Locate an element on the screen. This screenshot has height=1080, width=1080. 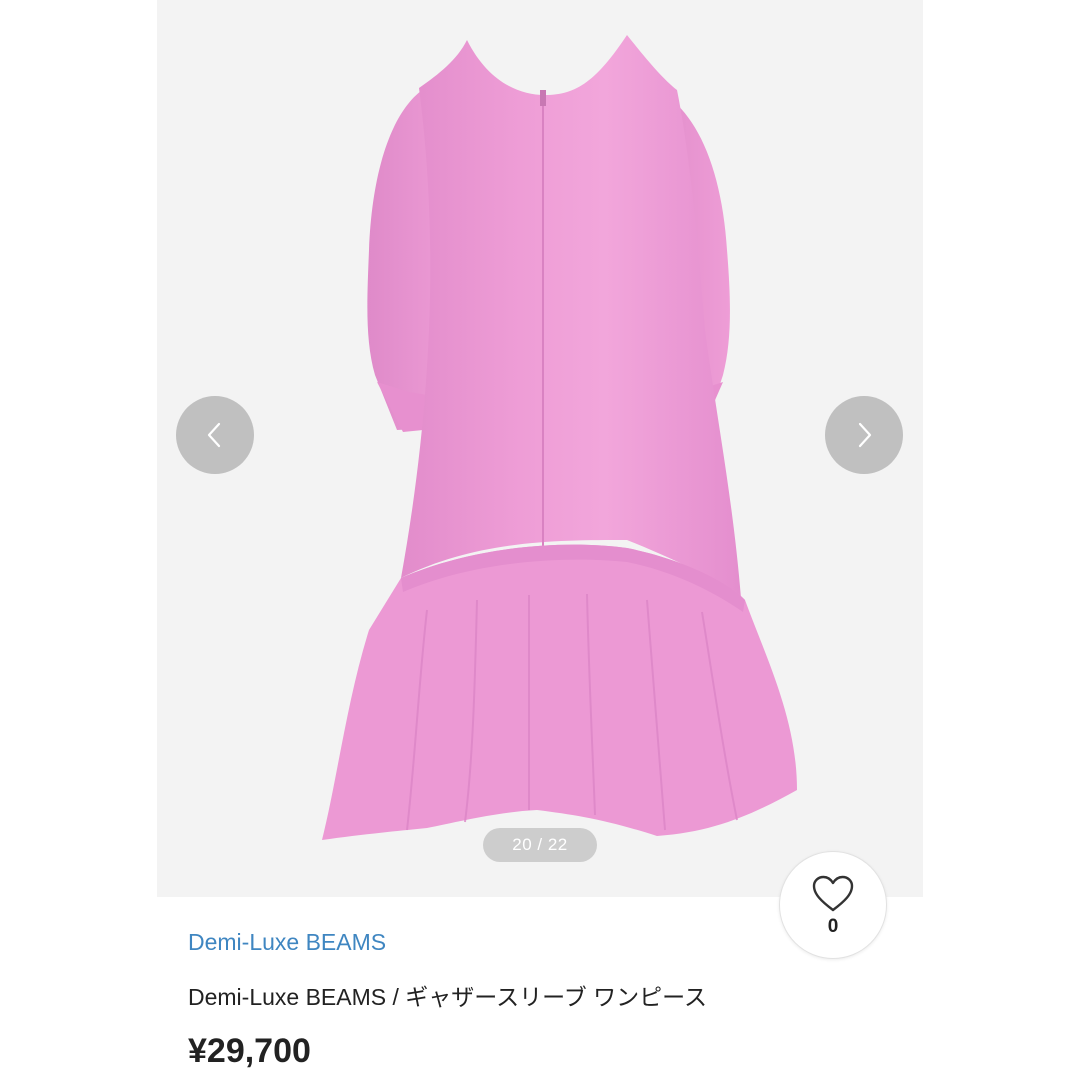
product-price: ¥29,700 is located at coordinates (249, 1051).